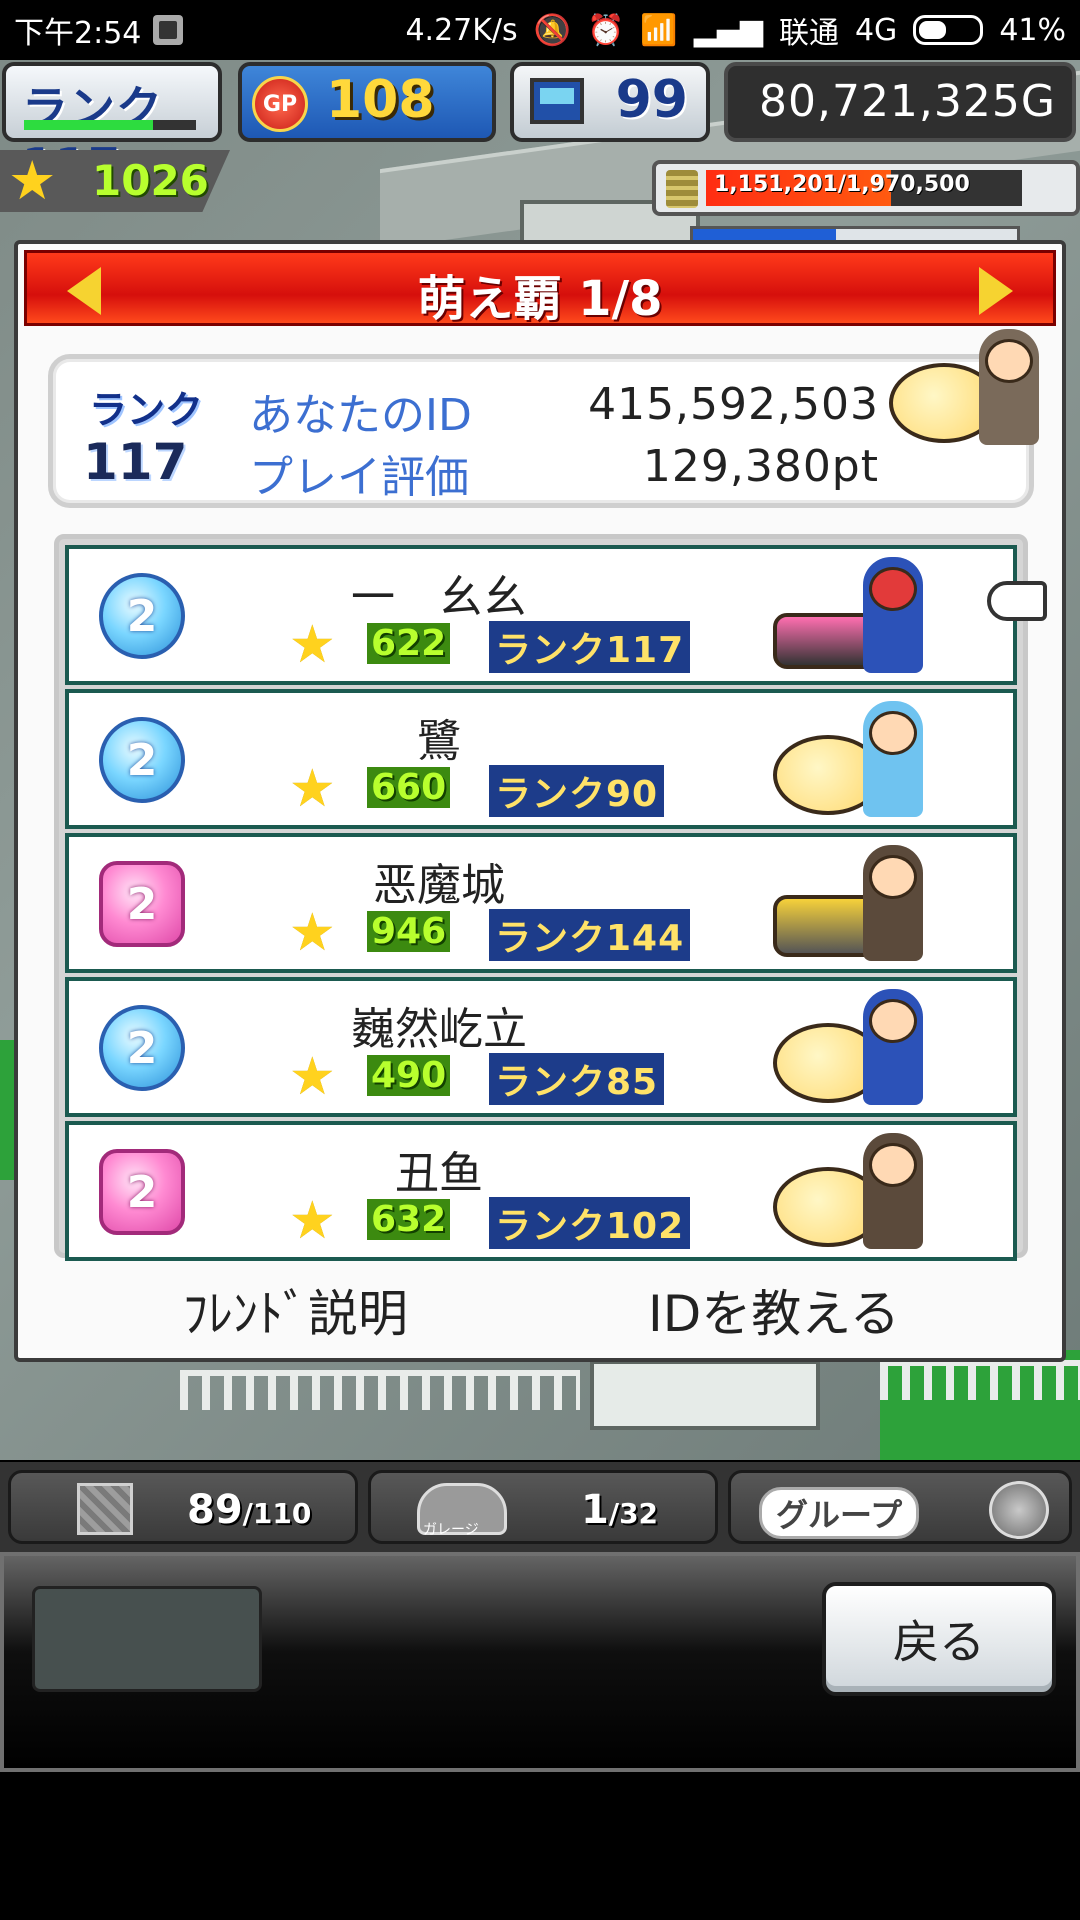 The width and height of the screenshot is (1080, 1920). I want to click on empty-command-slot, so click(147, 1639).